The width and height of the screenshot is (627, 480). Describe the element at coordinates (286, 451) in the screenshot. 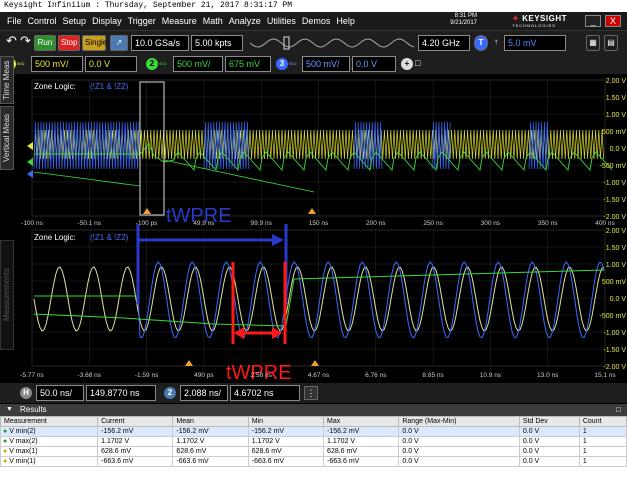

I see `measurement-value: 628.6 mV` at that location.